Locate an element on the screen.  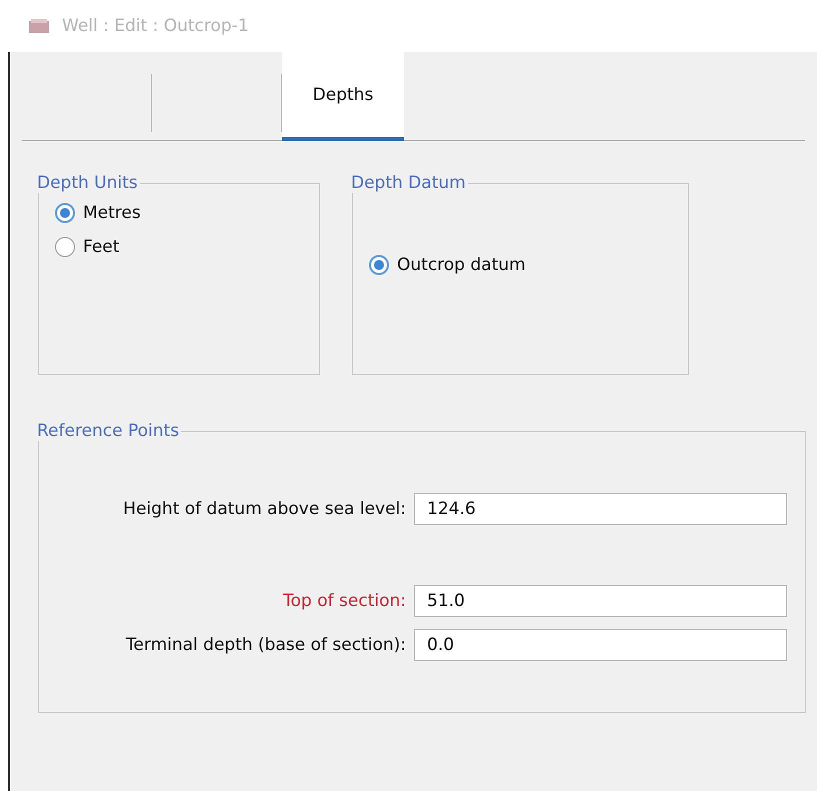
group-title: Depth Datum is located at coordinates (408, 183).